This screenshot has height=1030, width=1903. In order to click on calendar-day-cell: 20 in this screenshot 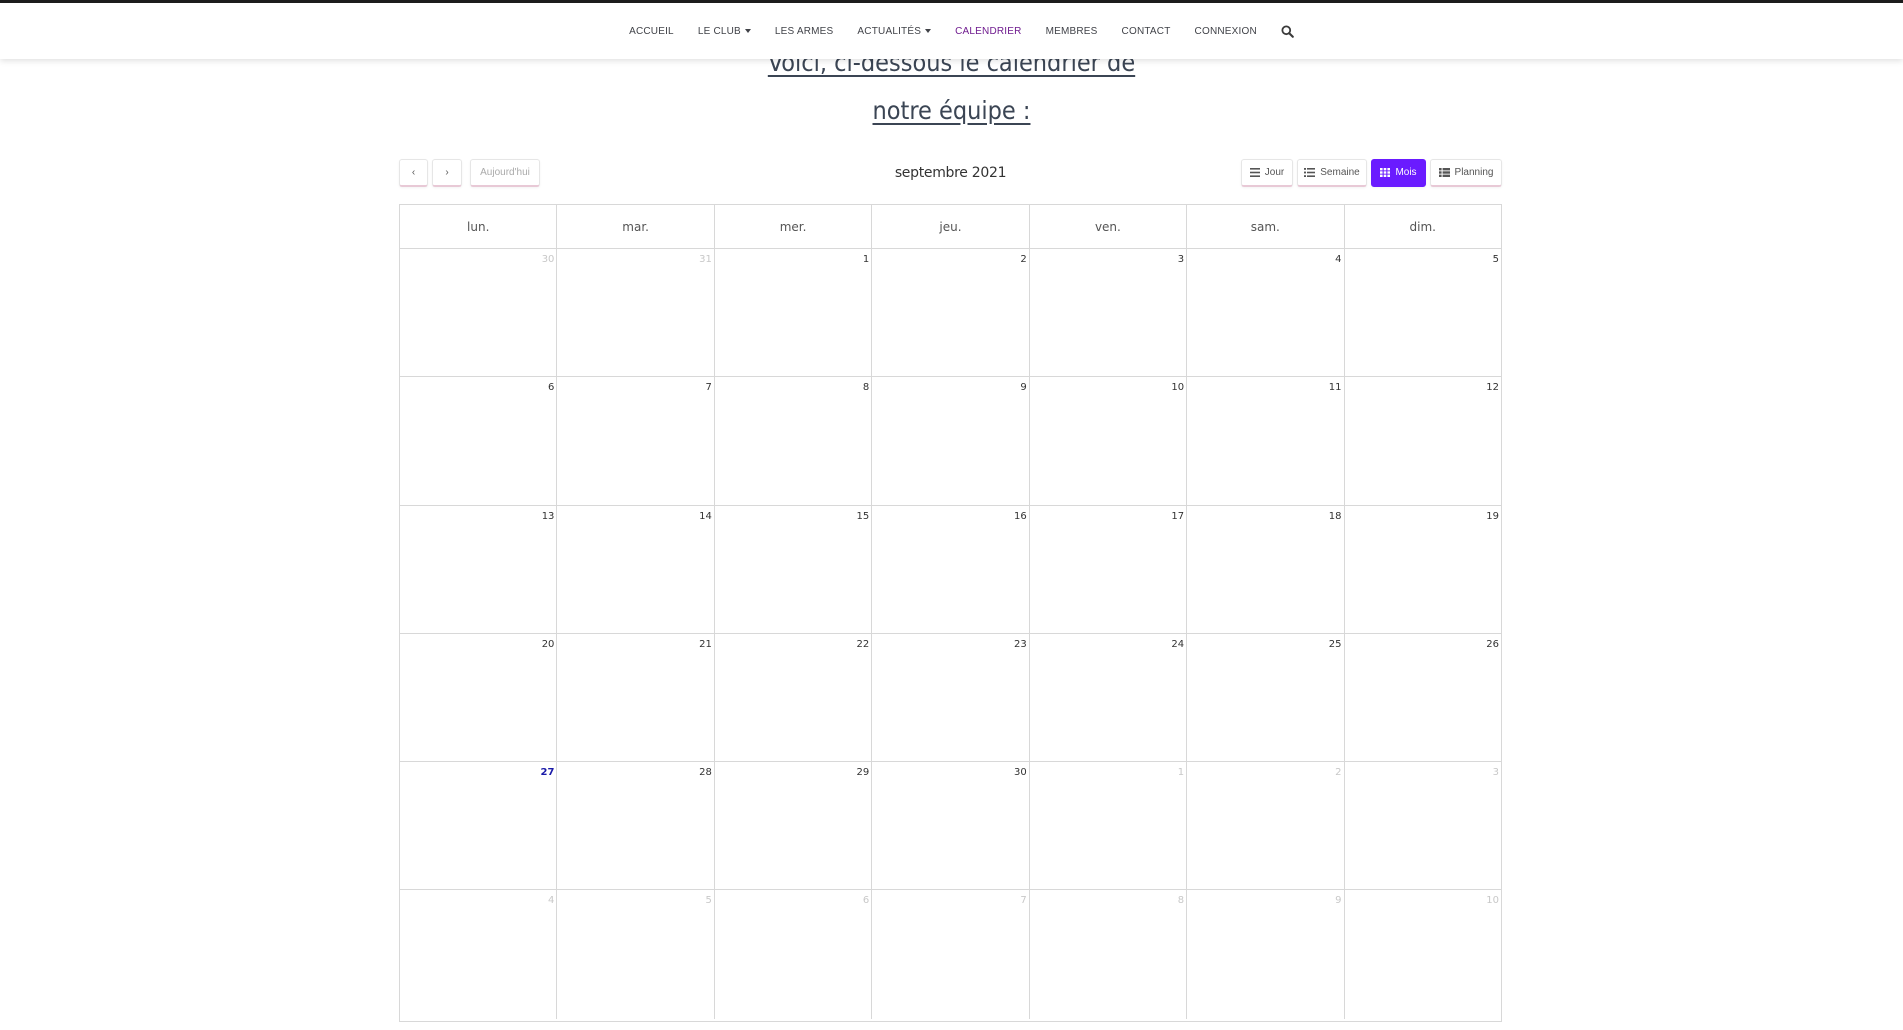, I will do `click(479, 697)`.